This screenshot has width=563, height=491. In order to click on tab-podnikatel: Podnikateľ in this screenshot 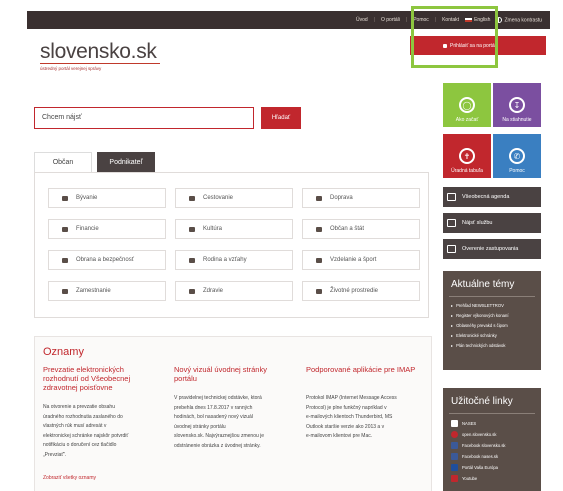, I will do `click(126, 162)`.